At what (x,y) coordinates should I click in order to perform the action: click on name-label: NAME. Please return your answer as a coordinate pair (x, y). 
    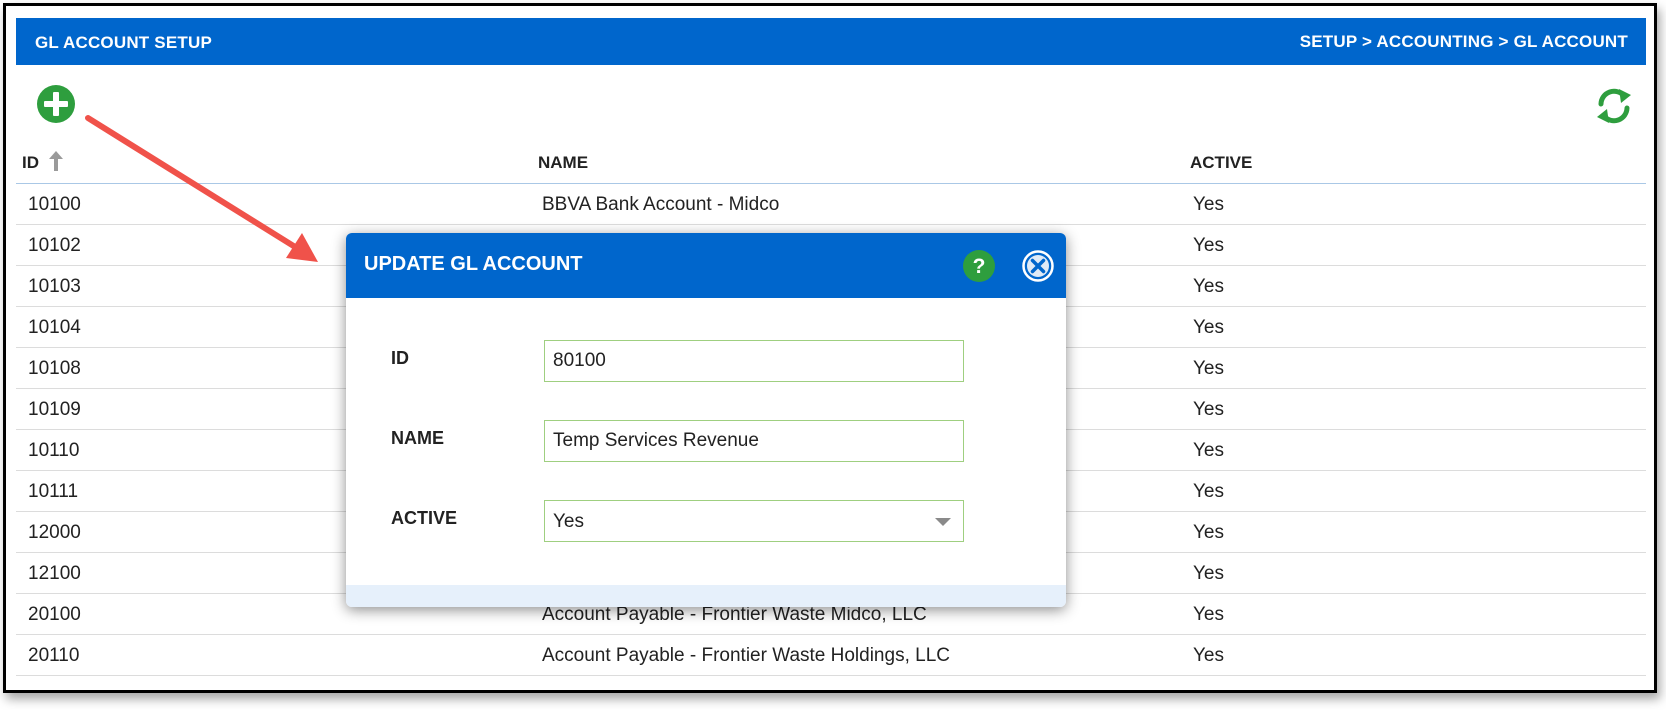
    Looking at the image, I should click on (417, 438).